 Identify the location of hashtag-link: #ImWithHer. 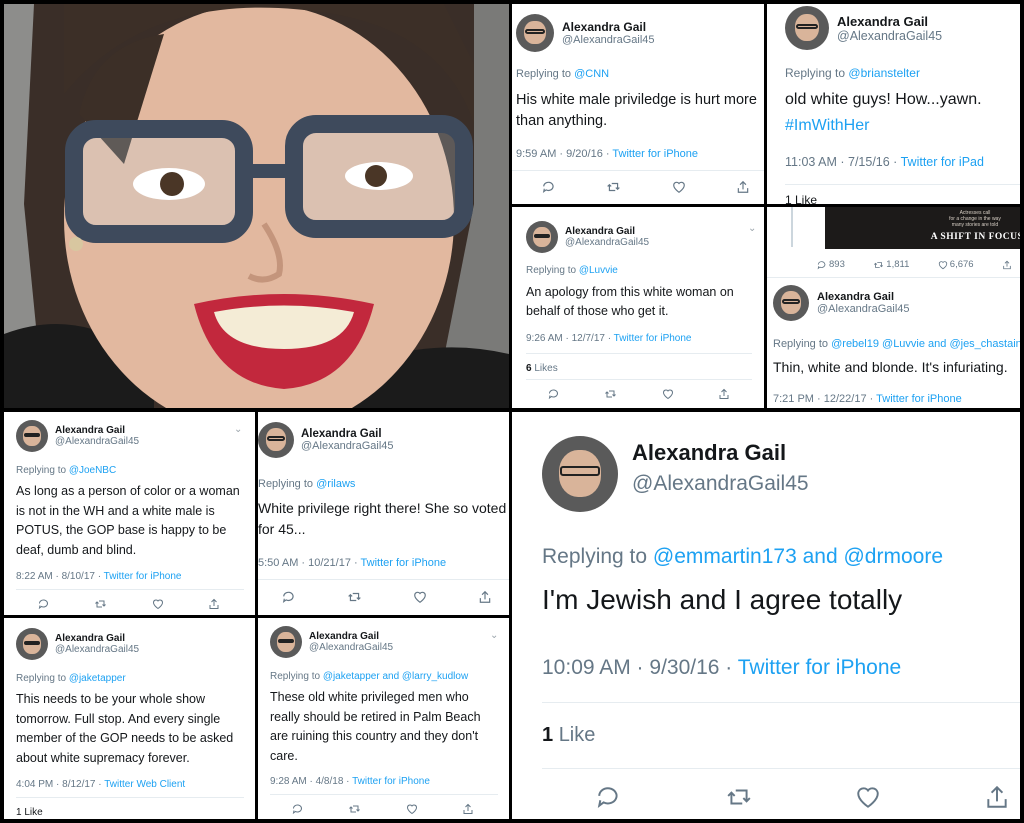
(827, 126).